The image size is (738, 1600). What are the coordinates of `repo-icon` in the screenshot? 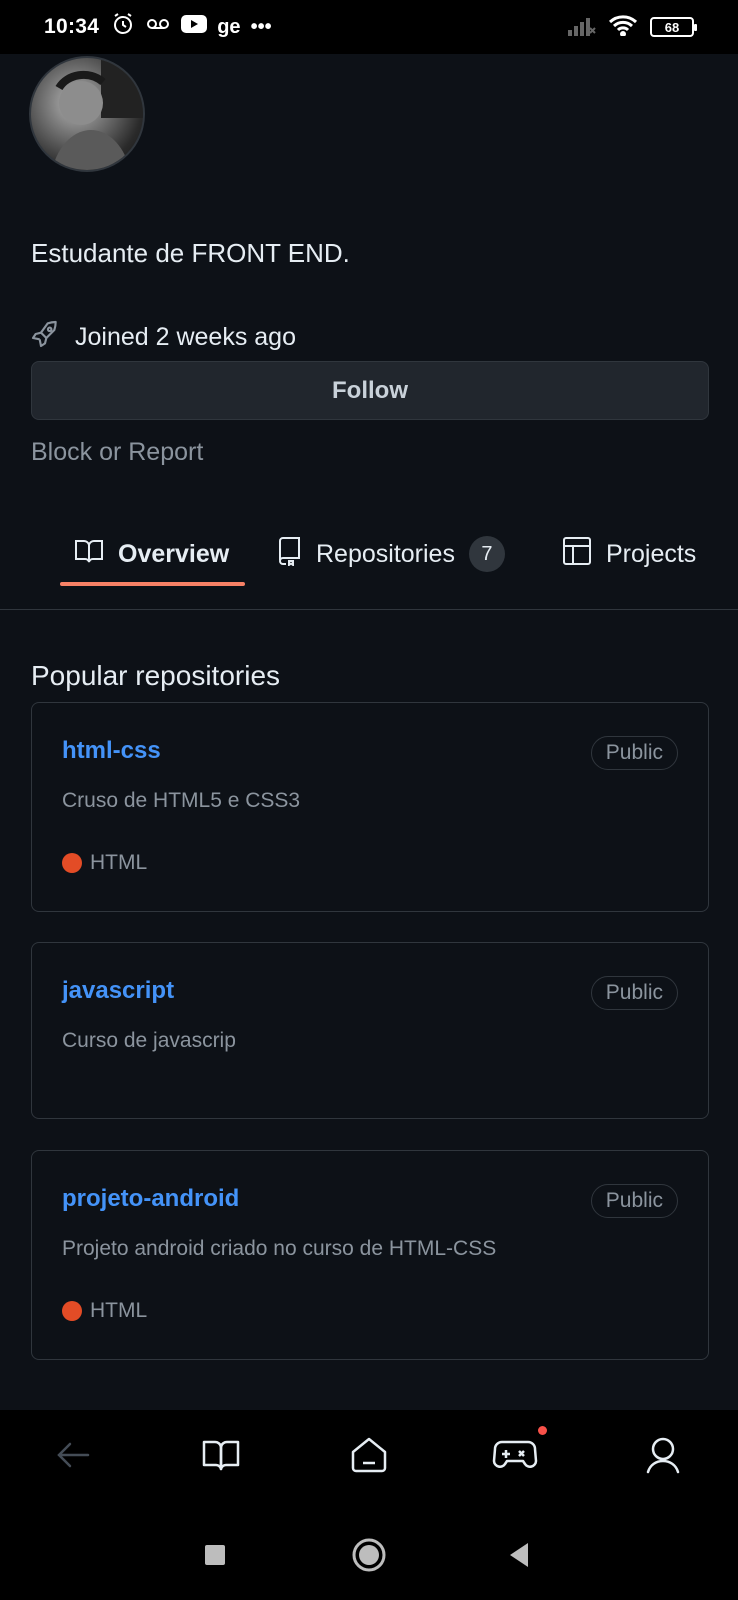 It's located at (289, 554).